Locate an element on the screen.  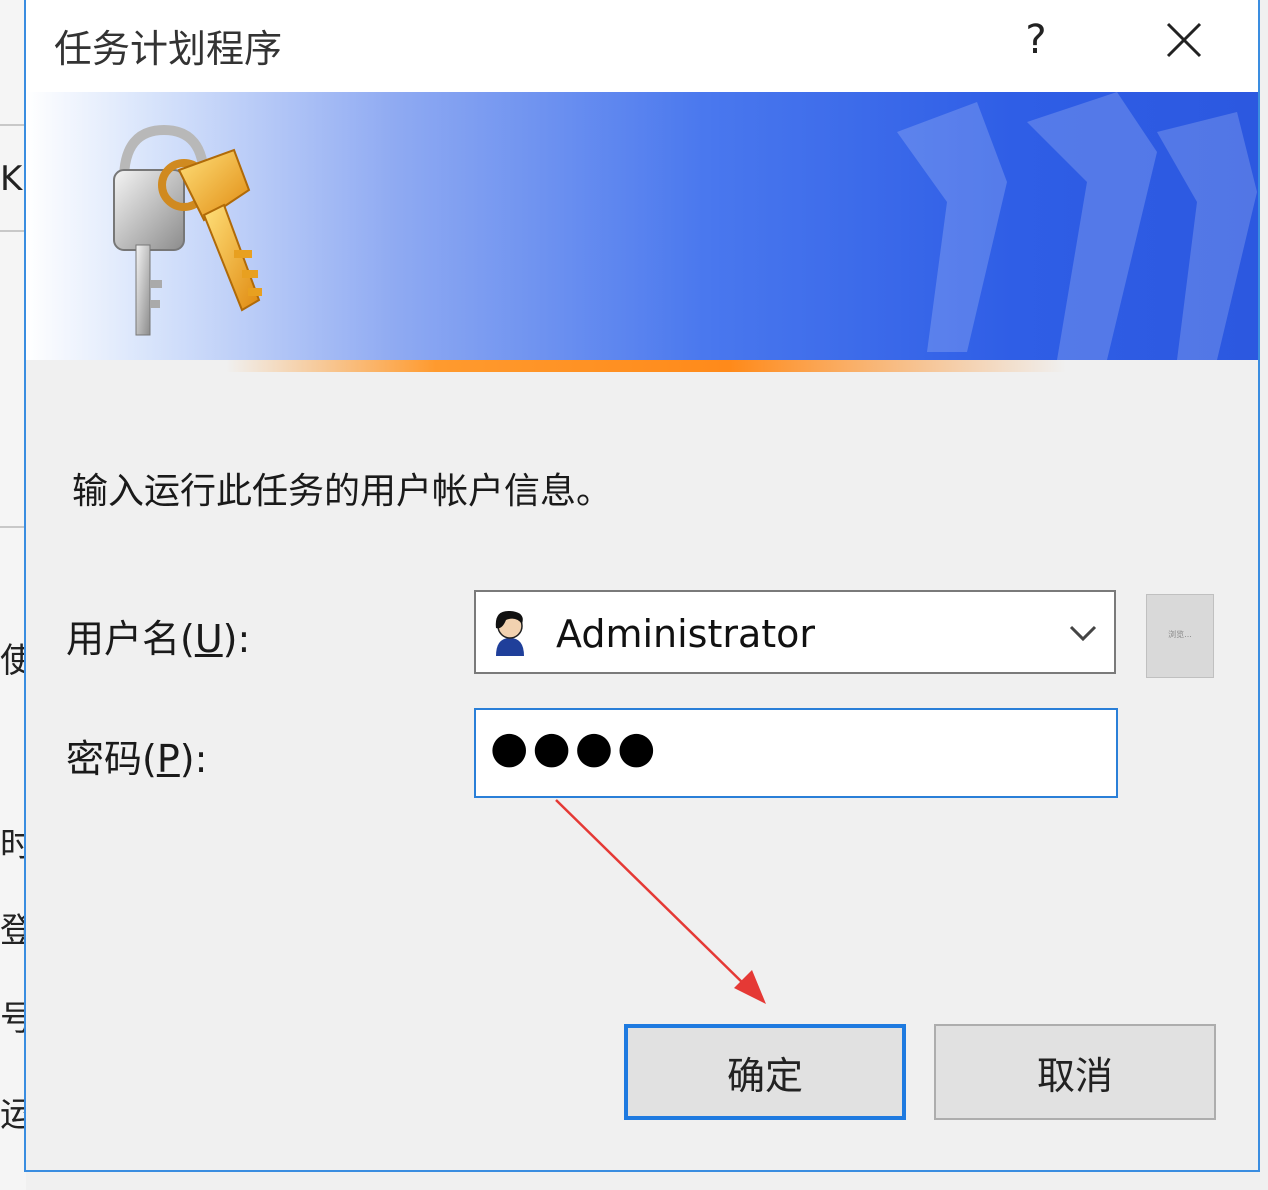
username-dropdown: Administrator is located at coordinates (795, 632).